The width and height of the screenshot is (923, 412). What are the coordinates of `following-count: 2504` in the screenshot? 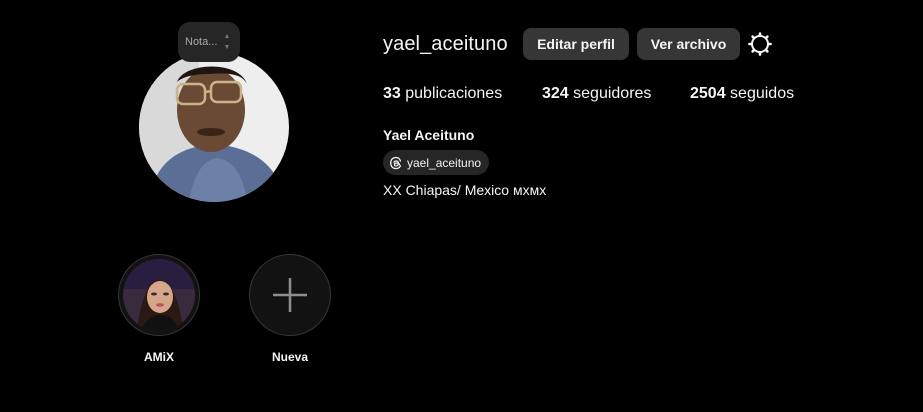 It's located at (708, 93).